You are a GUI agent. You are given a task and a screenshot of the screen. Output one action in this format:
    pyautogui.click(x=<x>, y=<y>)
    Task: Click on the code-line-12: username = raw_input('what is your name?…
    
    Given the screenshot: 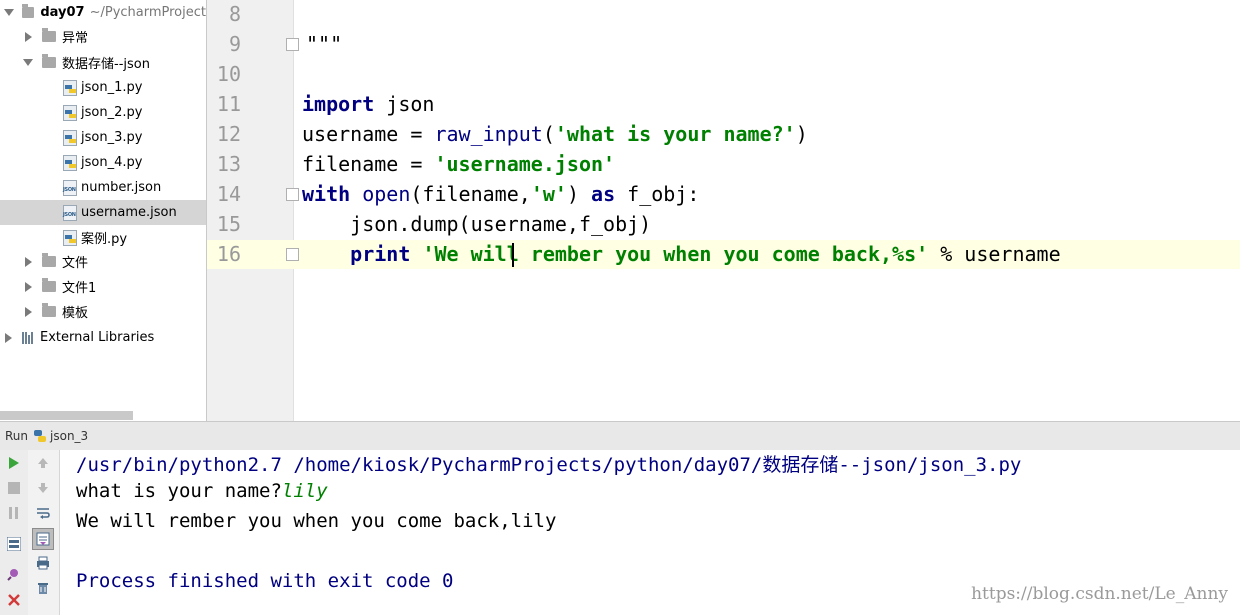 What is the action you would take?
    pyautogui.click(x=555, y=134)
    